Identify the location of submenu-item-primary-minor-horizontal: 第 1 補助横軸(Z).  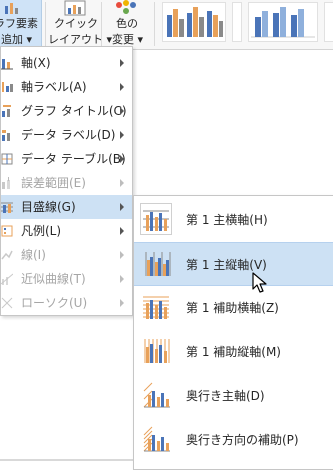
(233, 308).